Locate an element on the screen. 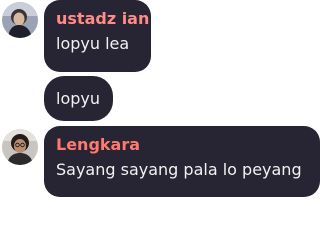  message-bubble: lopyu is located at coordinates (78, 98).